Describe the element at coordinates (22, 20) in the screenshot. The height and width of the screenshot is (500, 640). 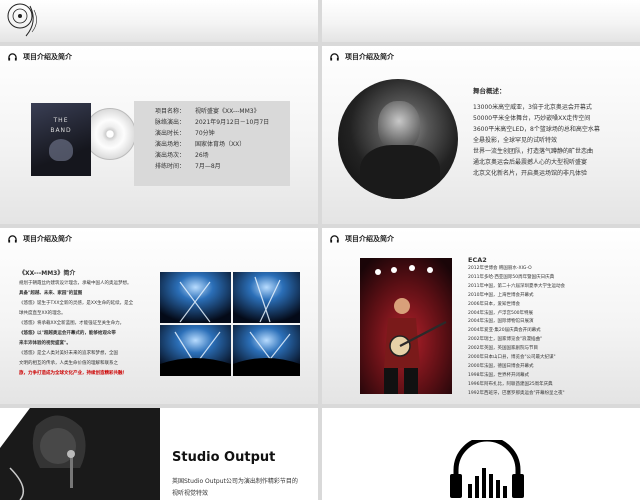
I see `vinyl-record-icon` at that location.